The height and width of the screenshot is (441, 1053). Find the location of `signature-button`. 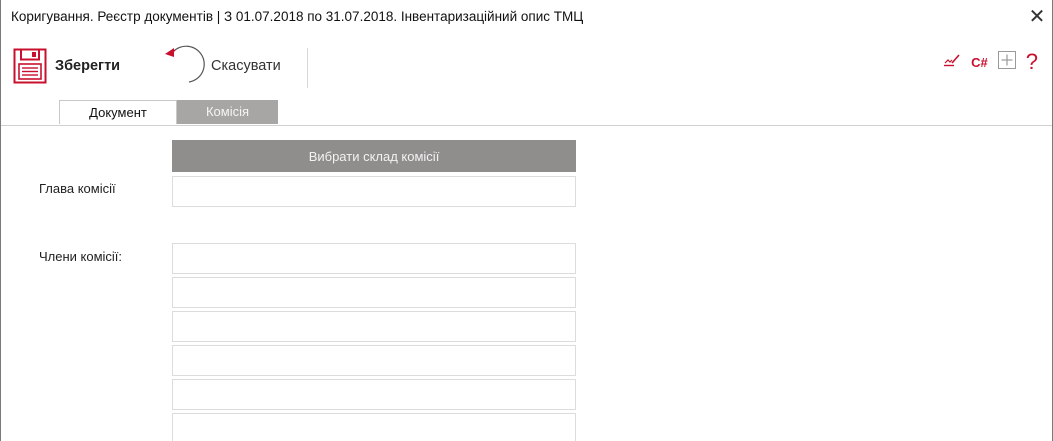

signature-button is located at coordinates (952, 62).